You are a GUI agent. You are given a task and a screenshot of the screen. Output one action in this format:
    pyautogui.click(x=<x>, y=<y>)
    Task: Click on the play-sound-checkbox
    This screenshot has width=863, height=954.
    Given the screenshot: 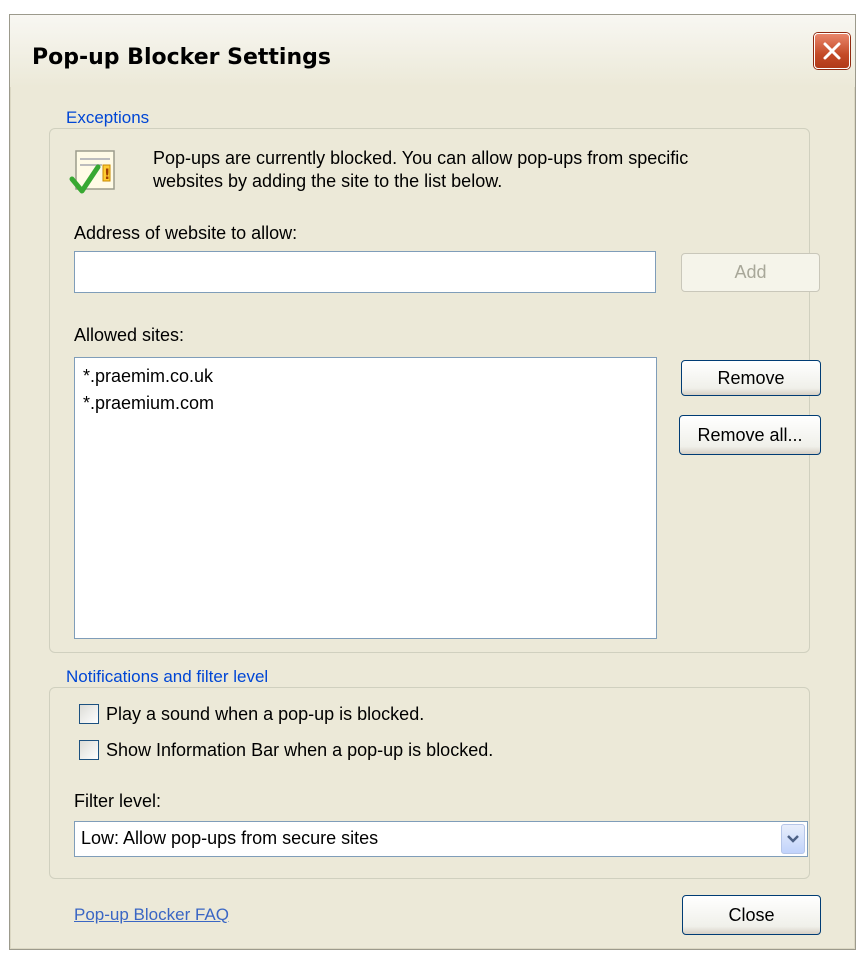 What is the action you would take?
    pyautogui.click(x=89, y=714)
    